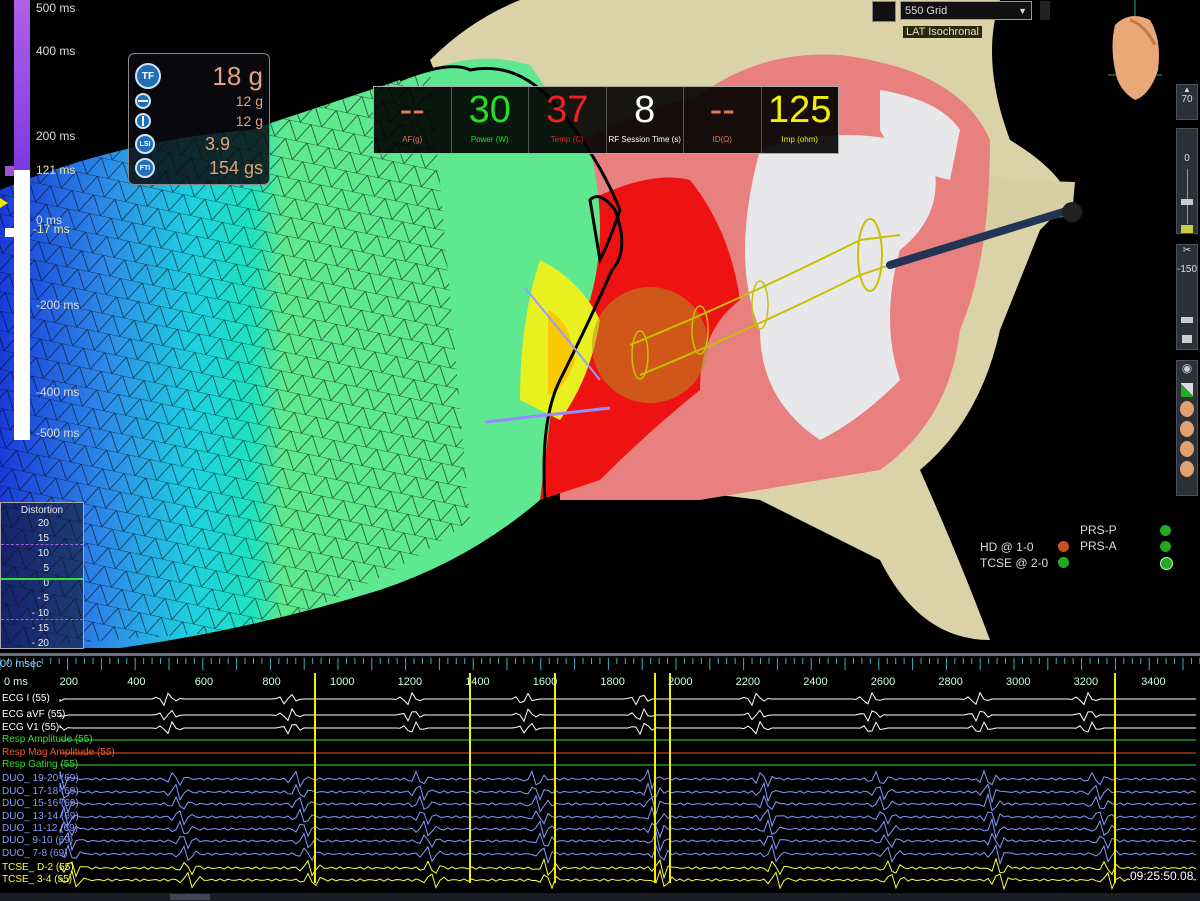 This screenshot has width=1200, height=901. Describe the element at coordinates (567, 110) in the screenshot. I see `rf-value: 37` at that location.